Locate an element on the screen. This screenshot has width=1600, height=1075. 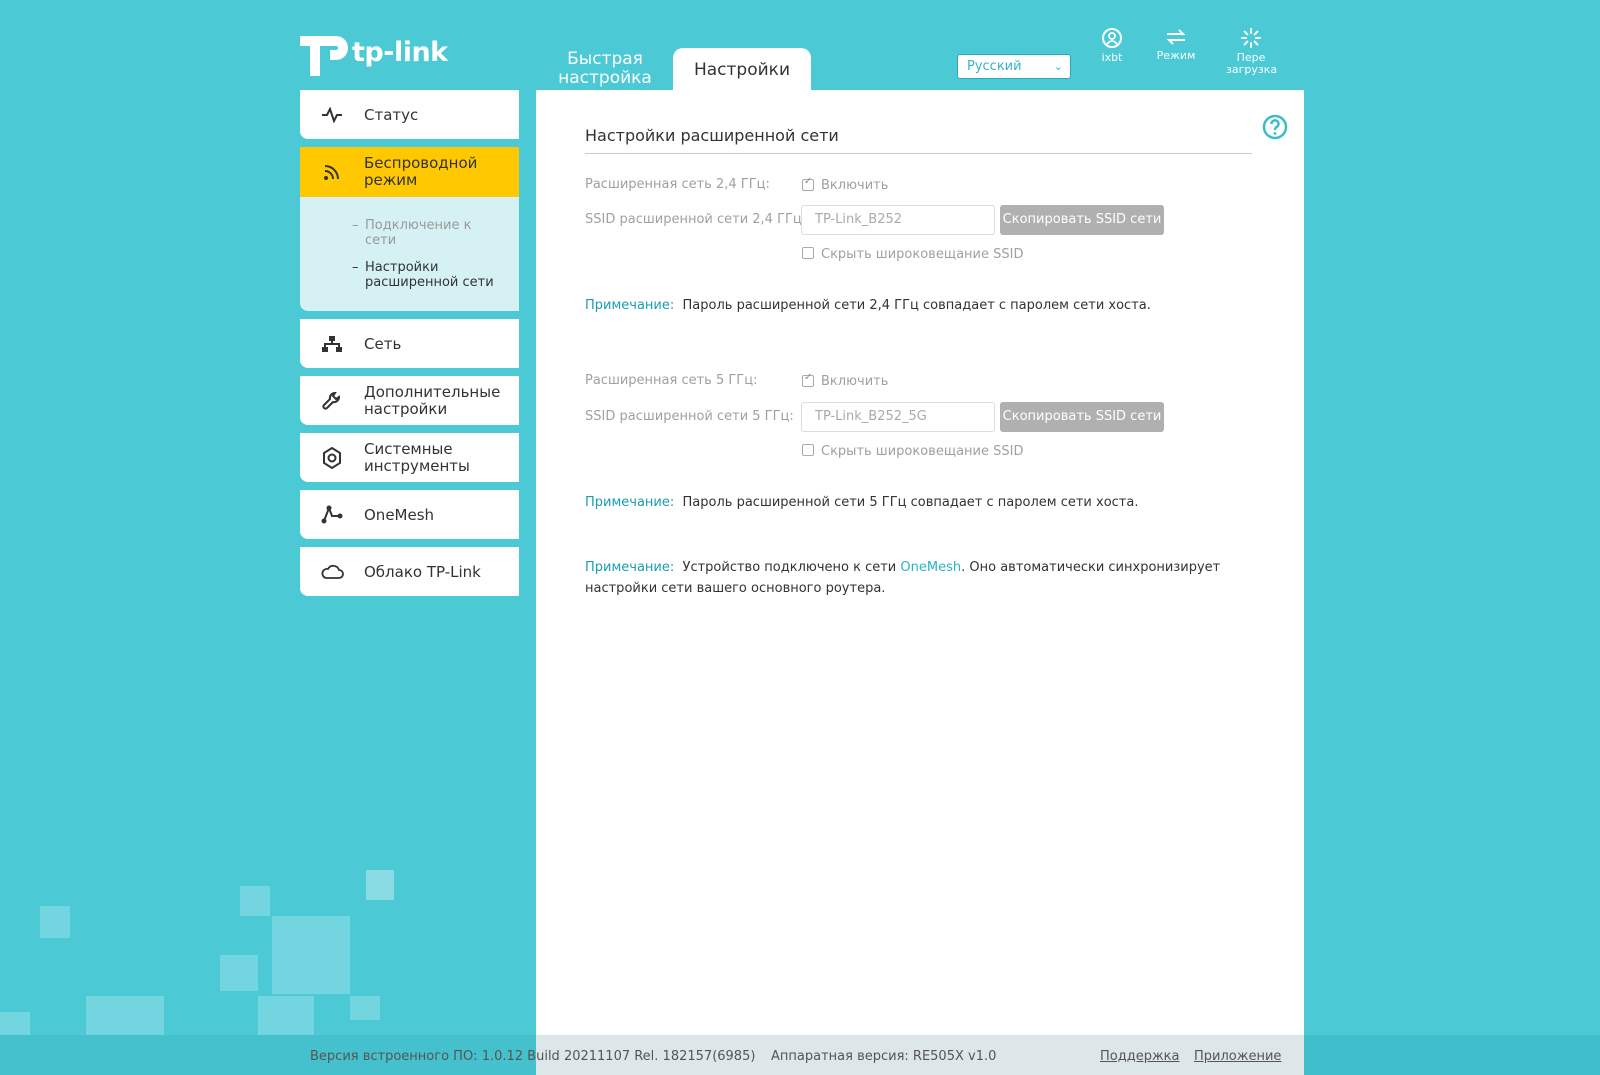
band24-copy-ssid-button: Скопировать SSID сети is located at coordinates (1082, 220).